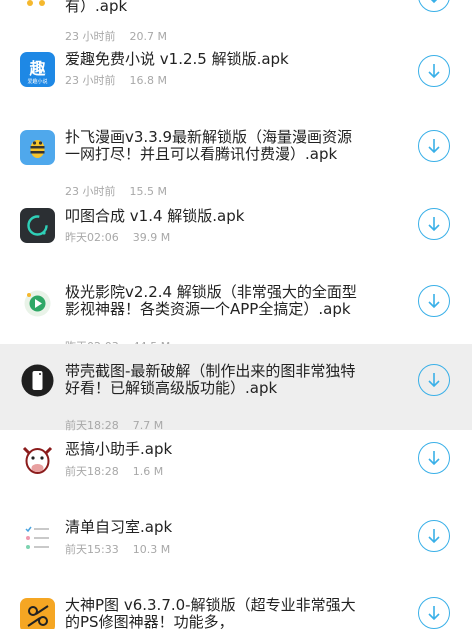 The image size is (472, 629). I want to click on file-size: 16.8 M, so click(148, 80).